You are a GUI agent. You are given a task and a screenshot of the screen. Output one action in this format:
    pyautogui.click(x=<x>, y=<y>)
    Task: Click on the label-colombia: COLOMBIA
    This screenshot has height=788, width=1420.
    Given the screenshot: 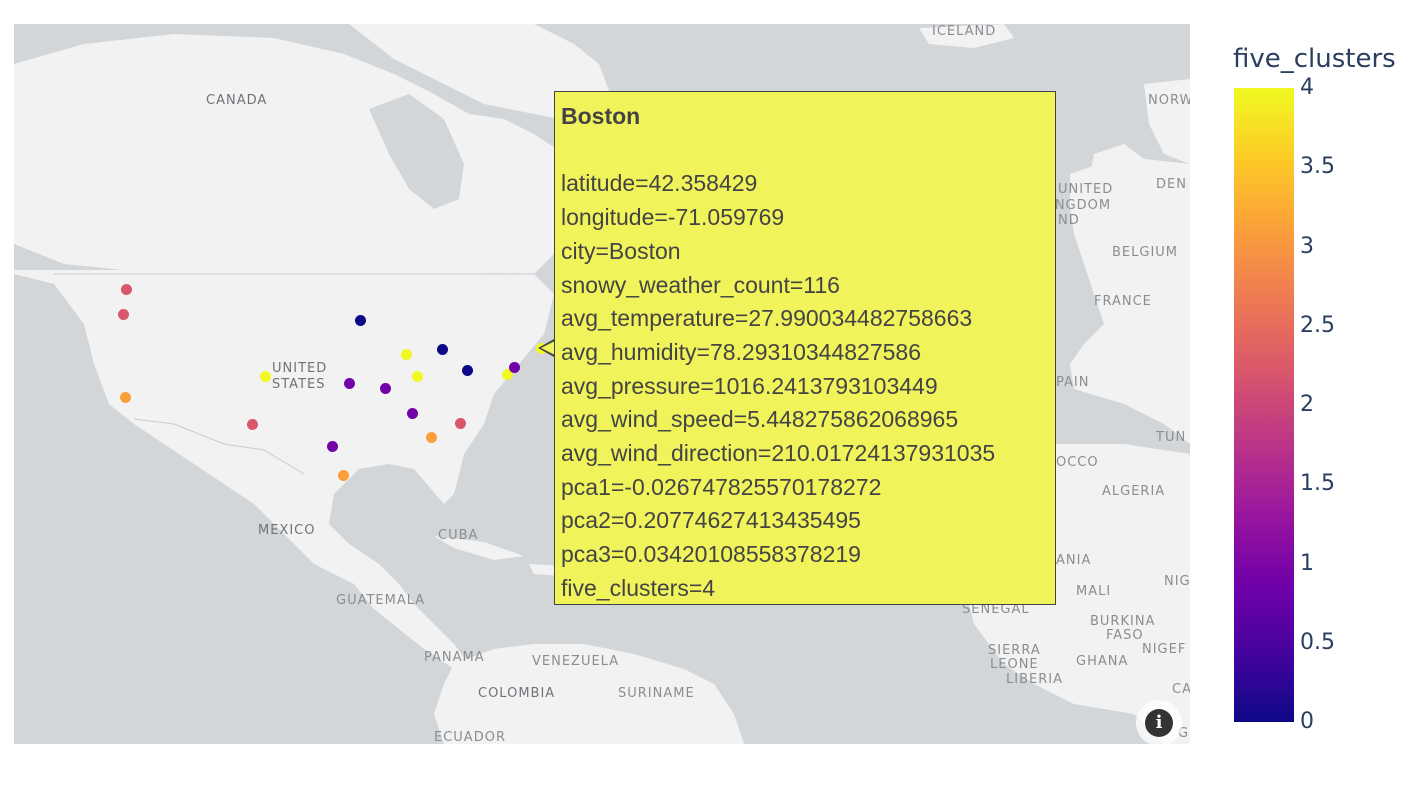 What is the action you would take?
    pyautogui.click(x=517, y=693)
    